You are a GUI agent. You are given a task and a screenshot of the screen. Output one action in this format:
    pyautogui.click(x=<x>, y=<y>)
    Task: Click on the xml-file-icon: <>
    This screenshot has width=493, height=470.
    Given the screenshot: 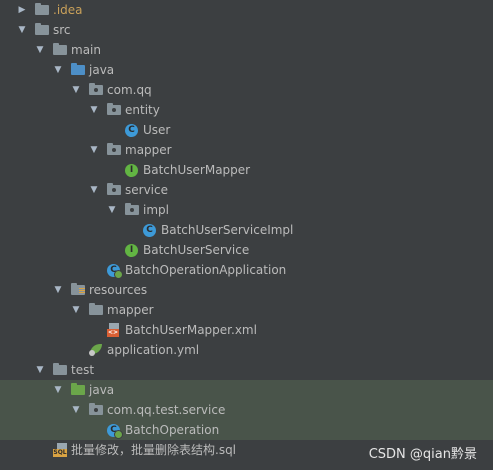 What is the action you would take?
    pyautogui.click(x=114, y=330)
    